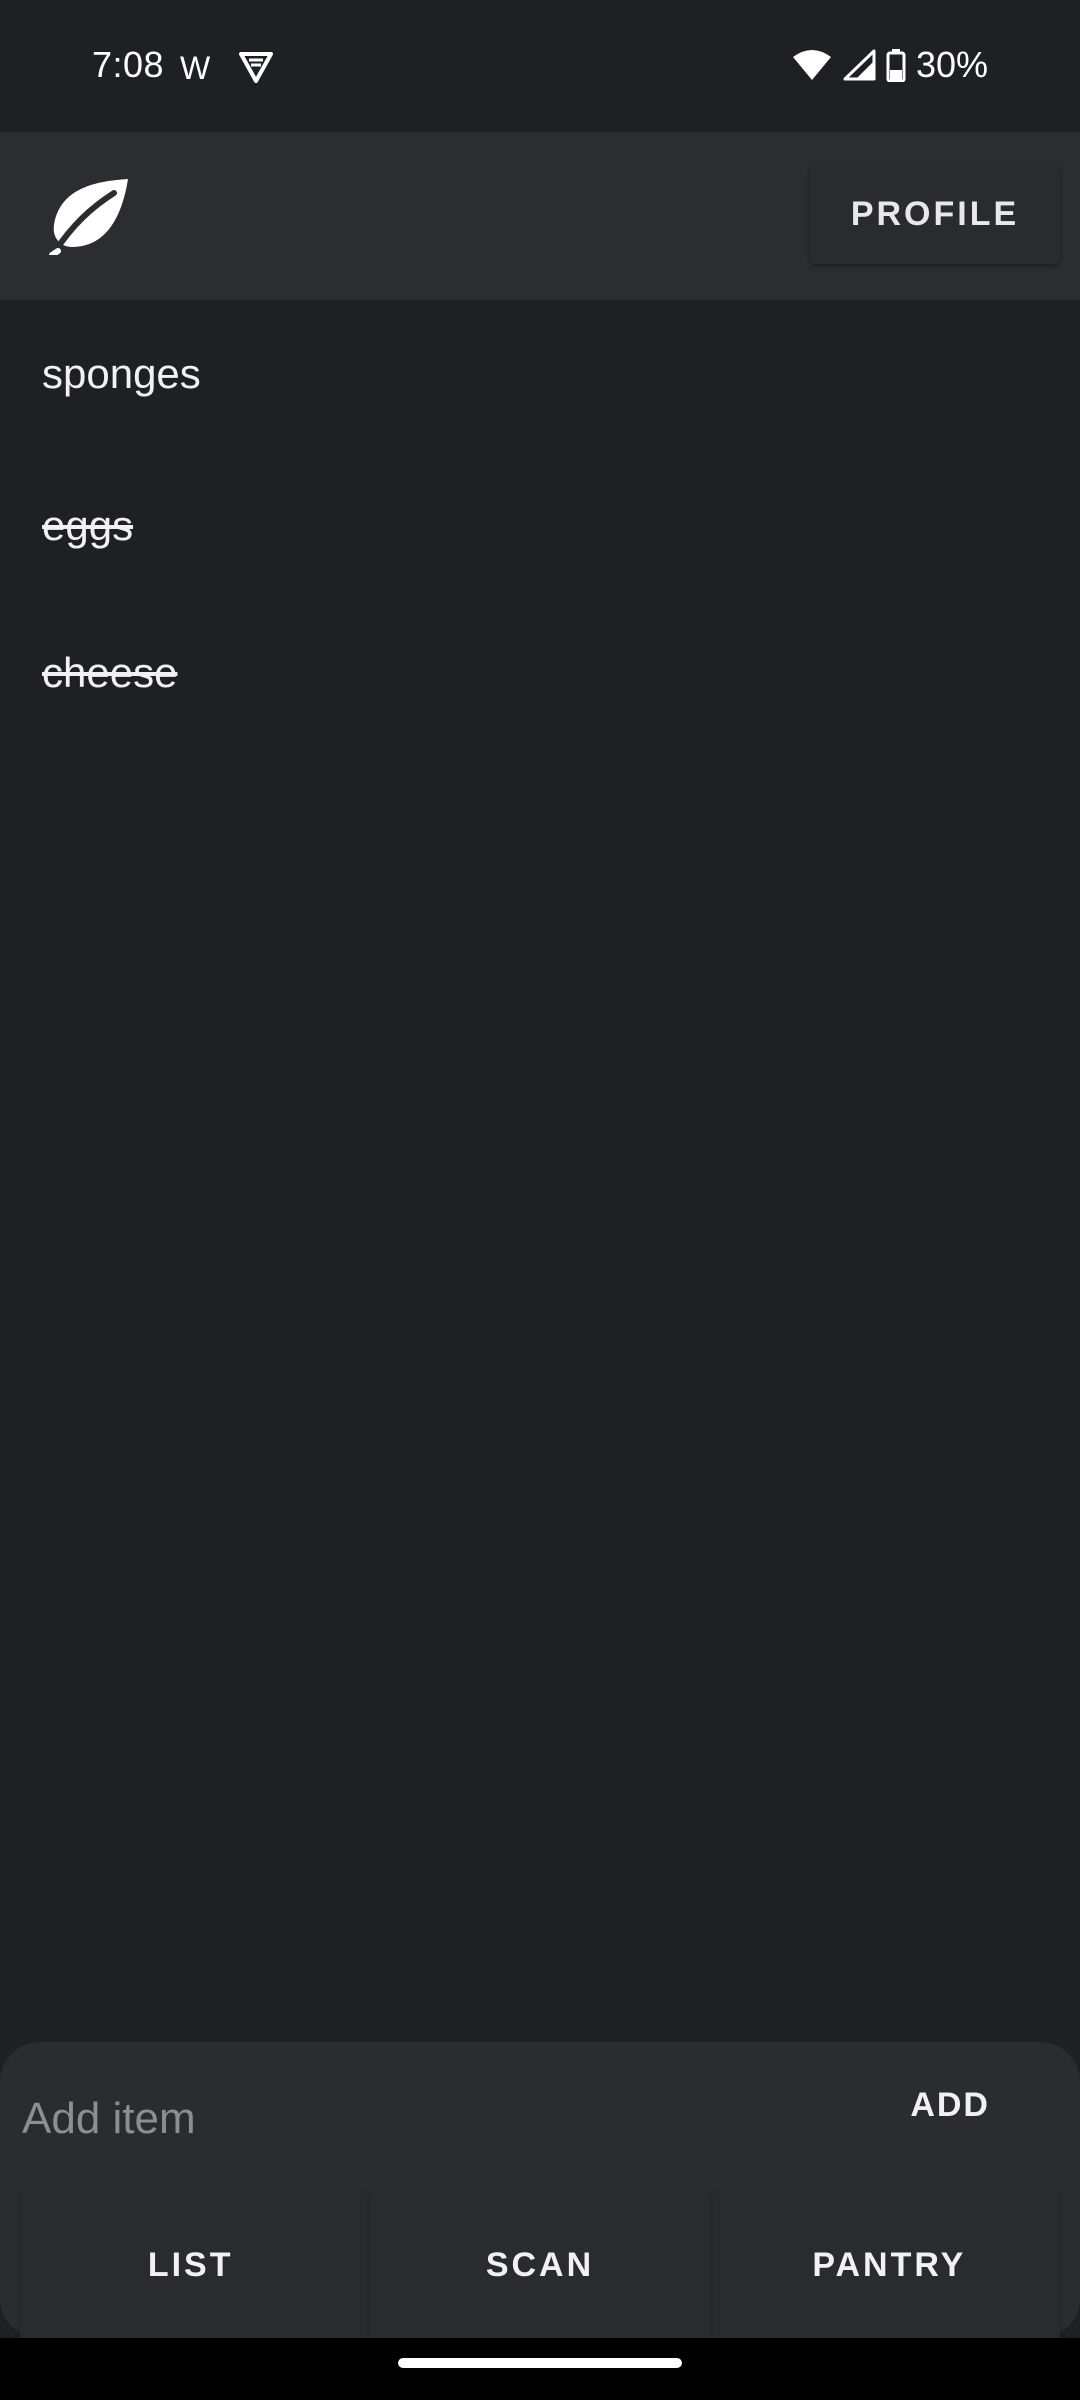 The image size is (1080, 2400). What do you see at coordinates (191, 2265) in the screenshot?
I see `tab-list: LIST` at bounding box center [191, 2265].